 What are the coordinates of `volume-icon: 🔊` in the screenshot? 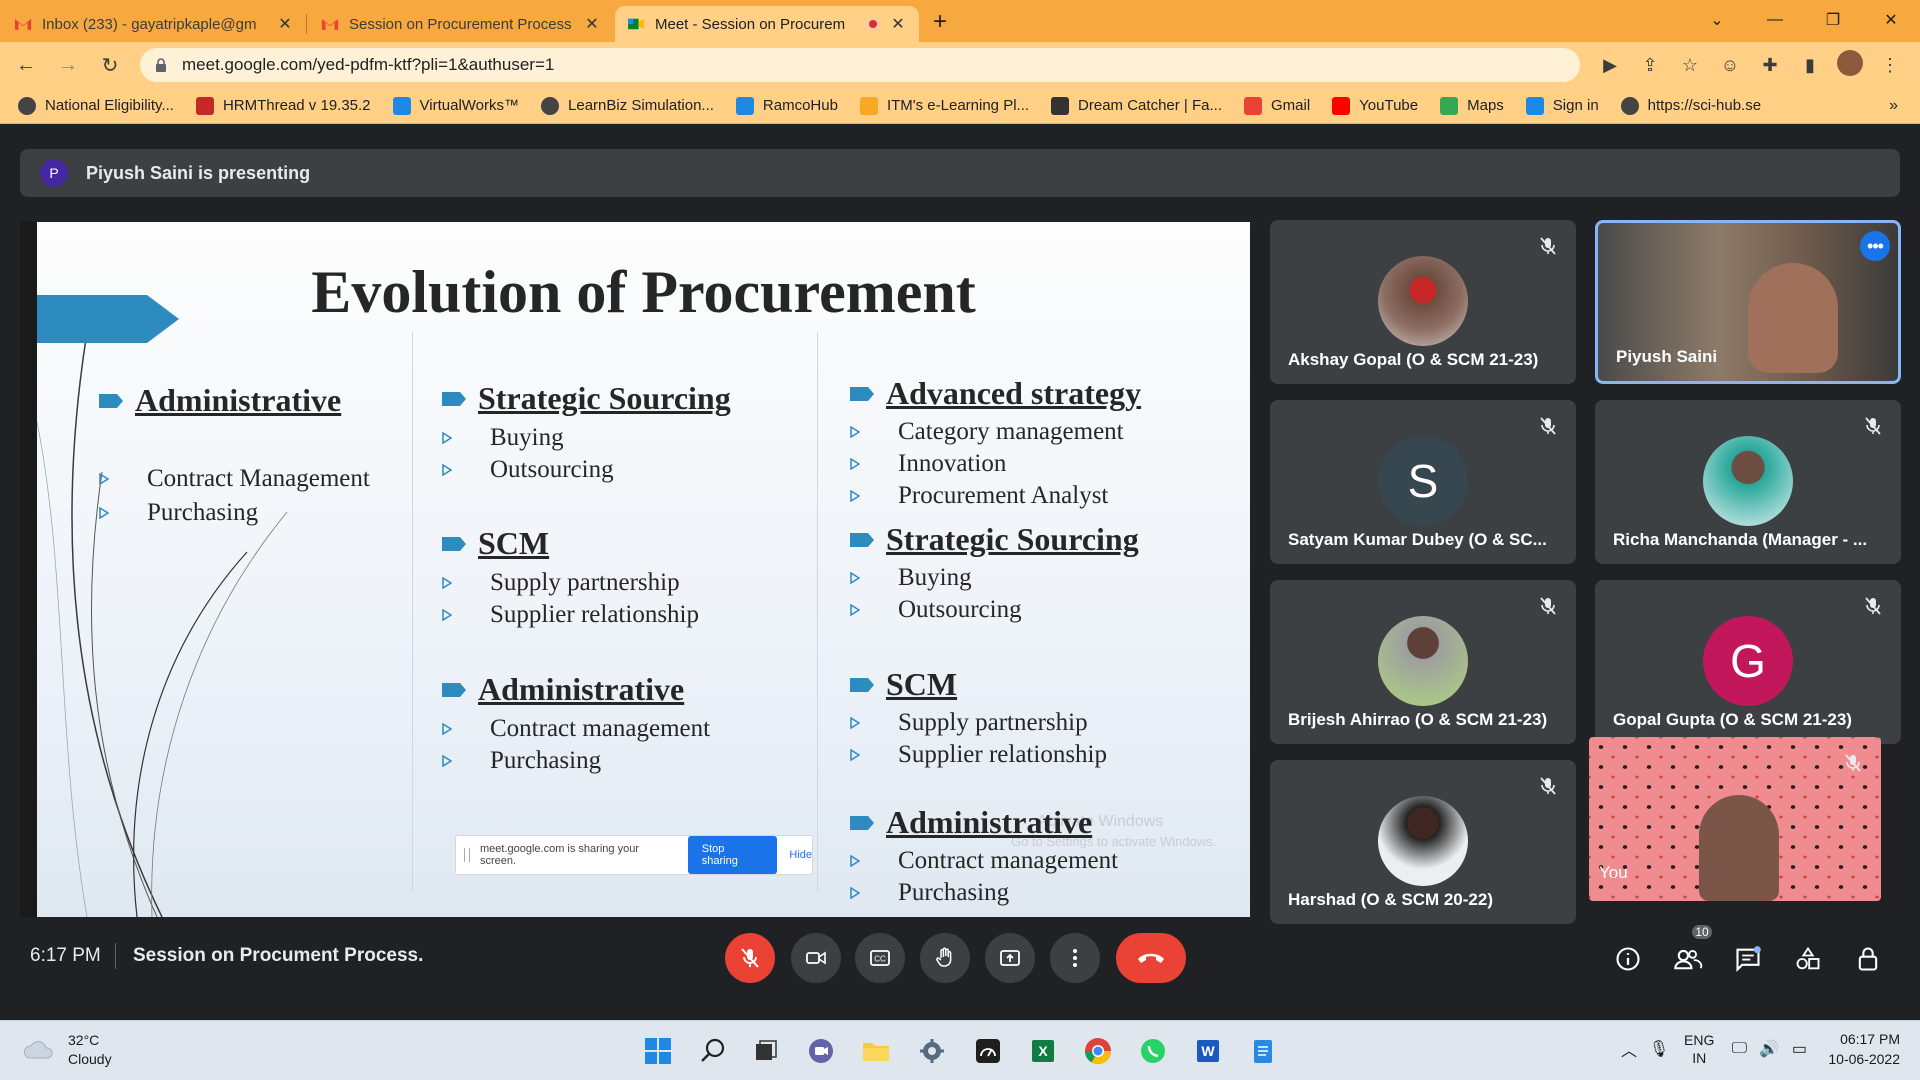 It's located at (1769, 1049).